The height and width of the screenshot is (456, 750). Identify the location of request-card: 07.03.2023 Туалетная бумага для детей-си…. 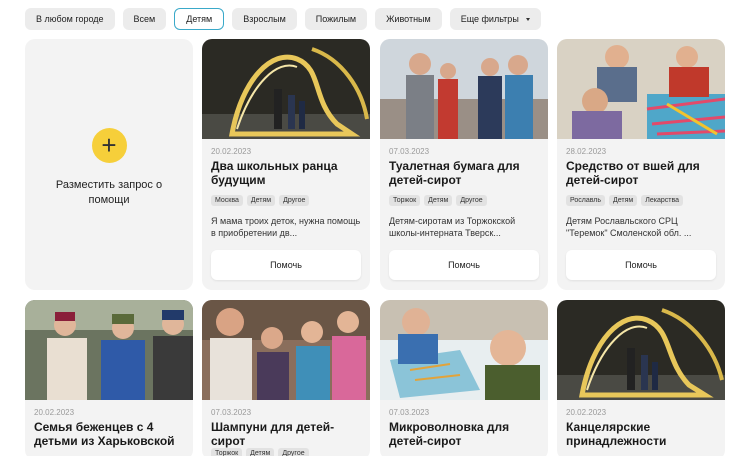
(464, 164).